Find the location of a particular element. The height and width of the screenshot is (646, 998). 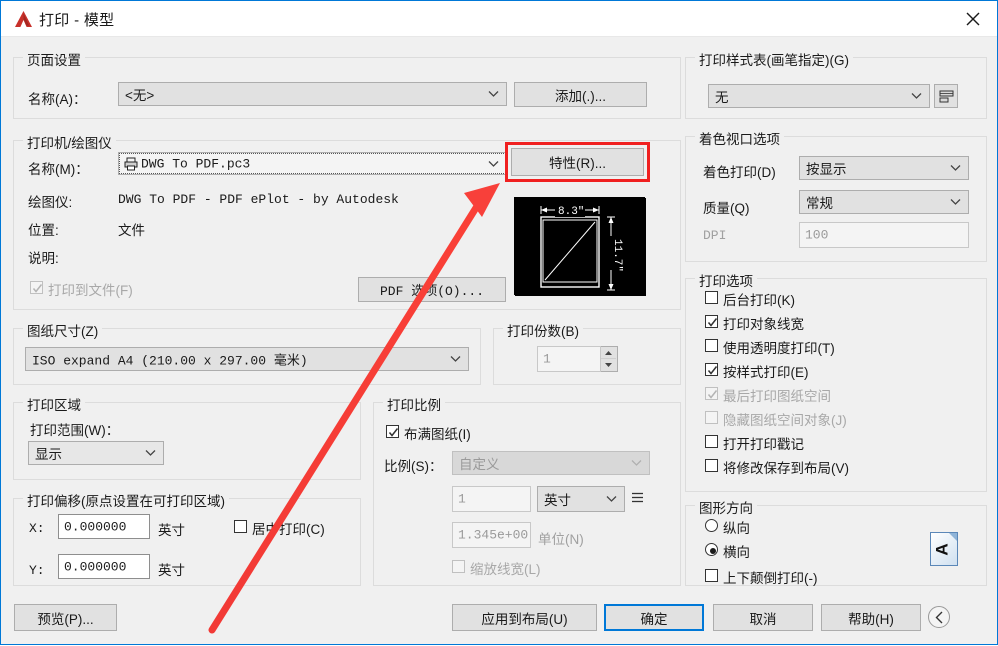

copies-title: 打印份数(B) is located at coordinates (543, 330).